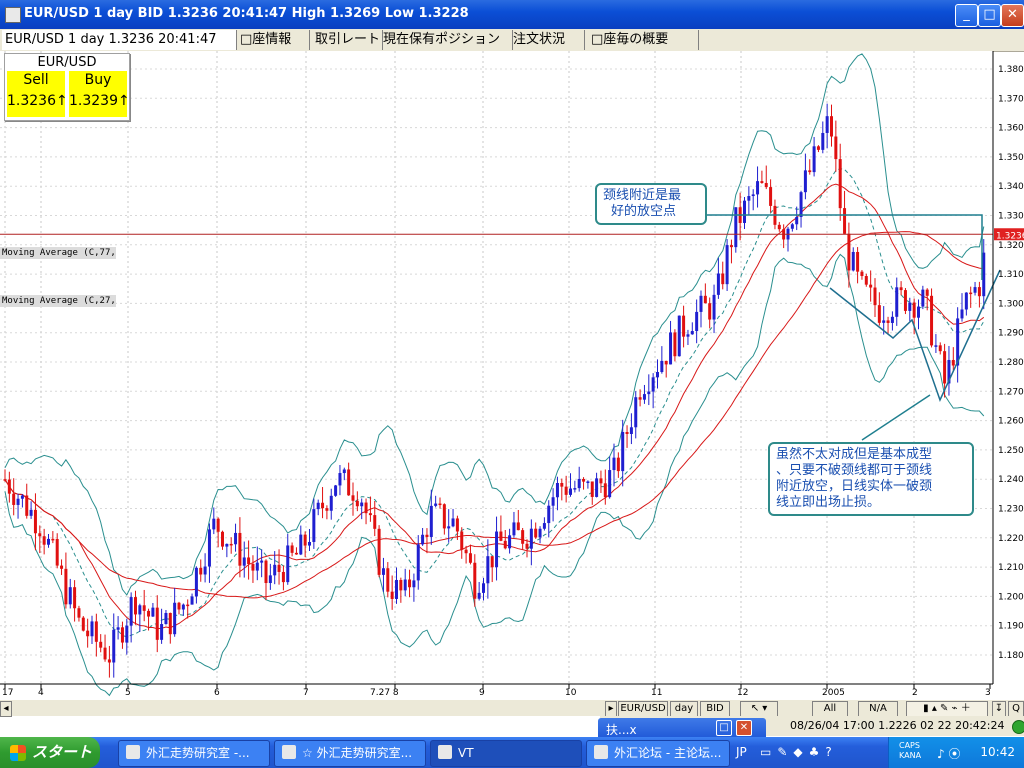 This screenshot has width=1024, height=768. Describe the element at coordinates (611, 709) in the screenshot. I see `scroll-right-button: ▸` at that location.